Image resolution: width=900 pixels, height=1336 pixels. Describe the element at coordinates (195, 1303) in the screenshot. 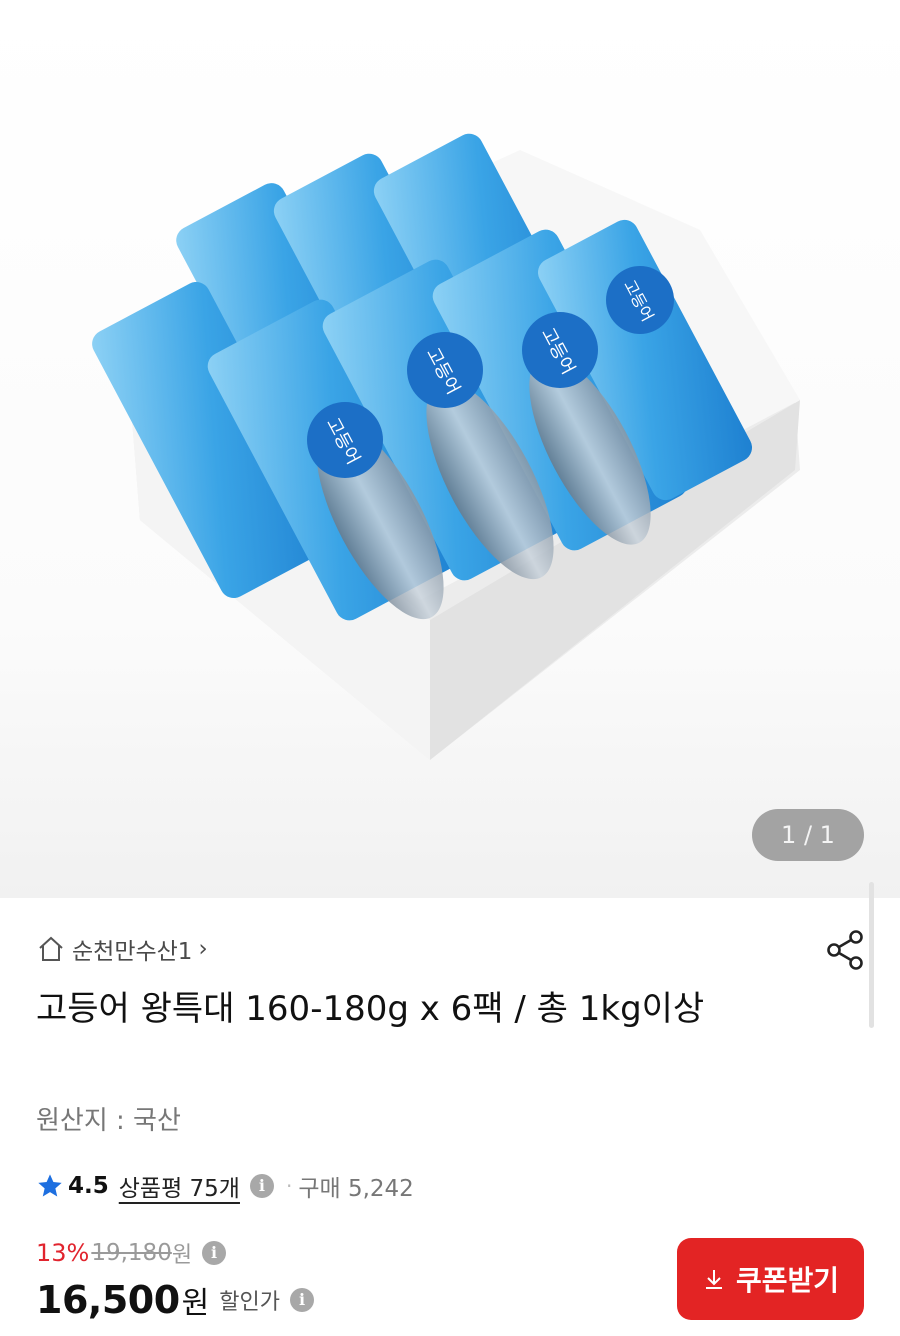

I see `sale-price-unit: 원` at that location.